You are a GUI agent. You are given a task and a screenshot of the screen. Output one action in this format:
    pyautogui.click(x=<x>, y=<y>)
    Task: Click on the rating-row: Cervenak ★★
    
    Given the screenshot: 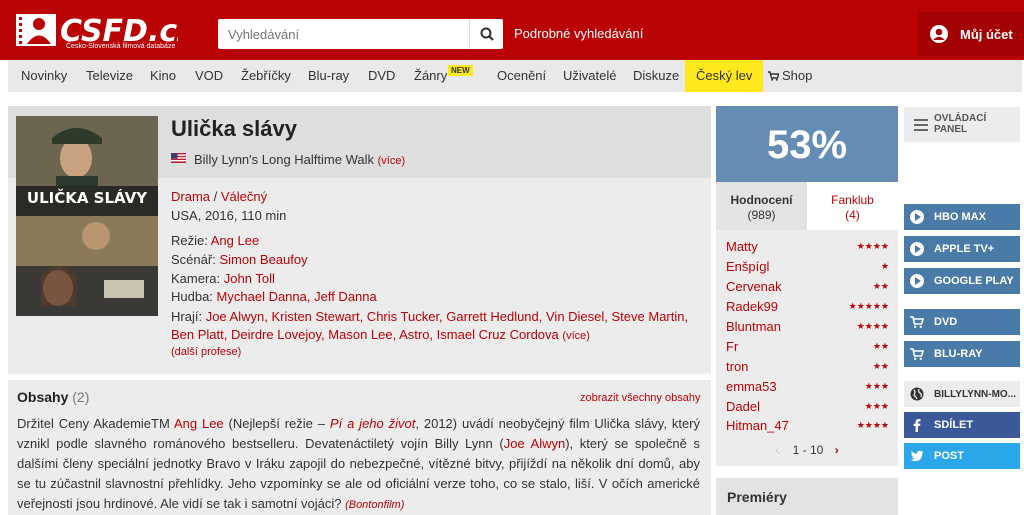 What is the action you would take?
    pyautogui.click(x=807, y=287)
    